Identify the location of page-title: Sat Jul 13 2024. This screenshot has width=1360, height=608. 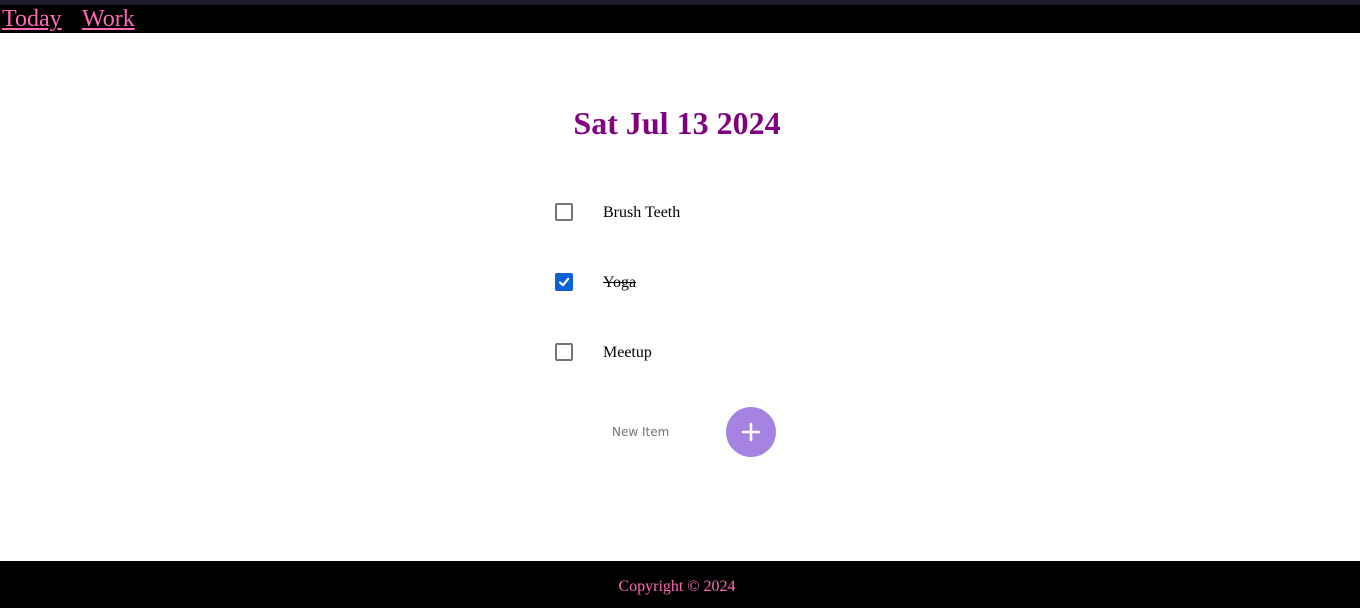
(677, 123).